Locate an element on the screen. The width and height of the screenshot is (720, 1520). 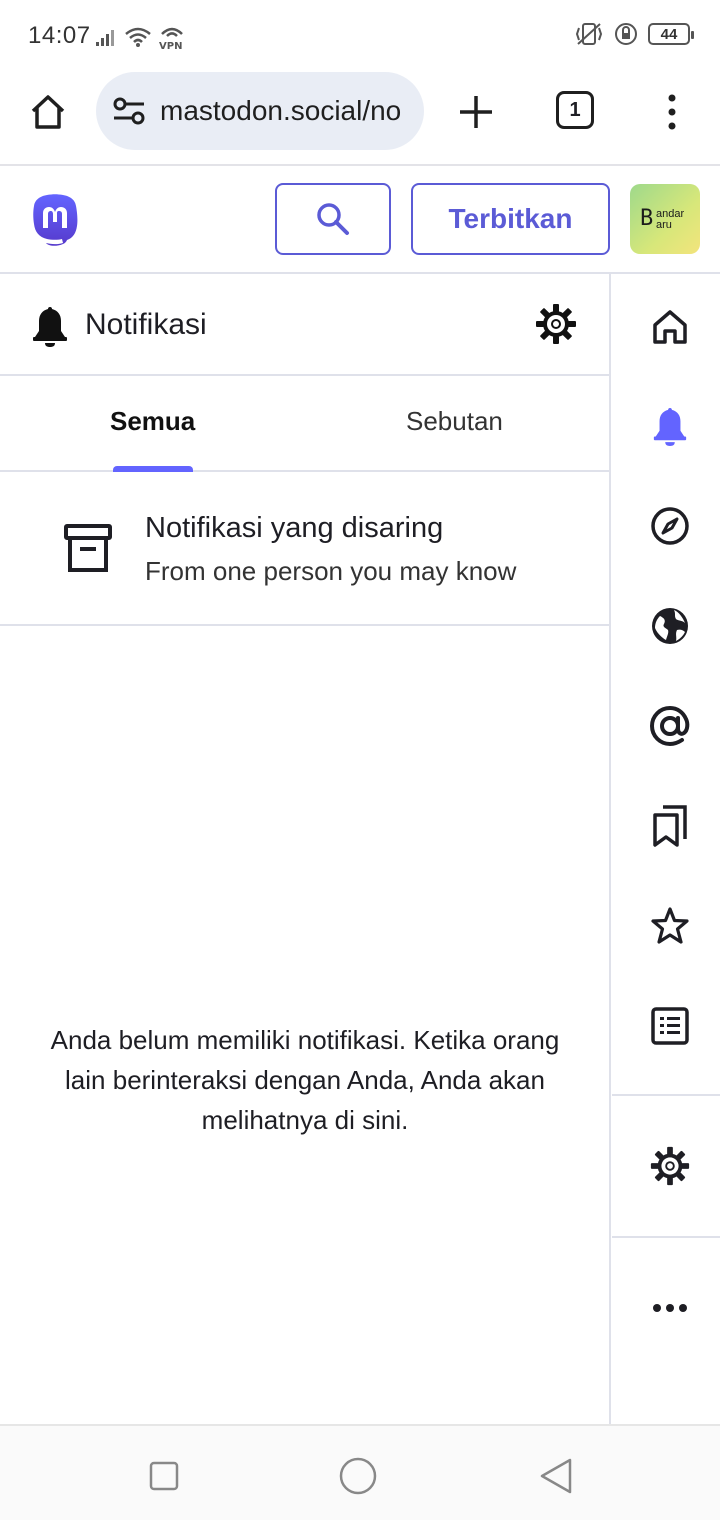
tab-switcher-button: 1 is located at coordinates (575, 110).